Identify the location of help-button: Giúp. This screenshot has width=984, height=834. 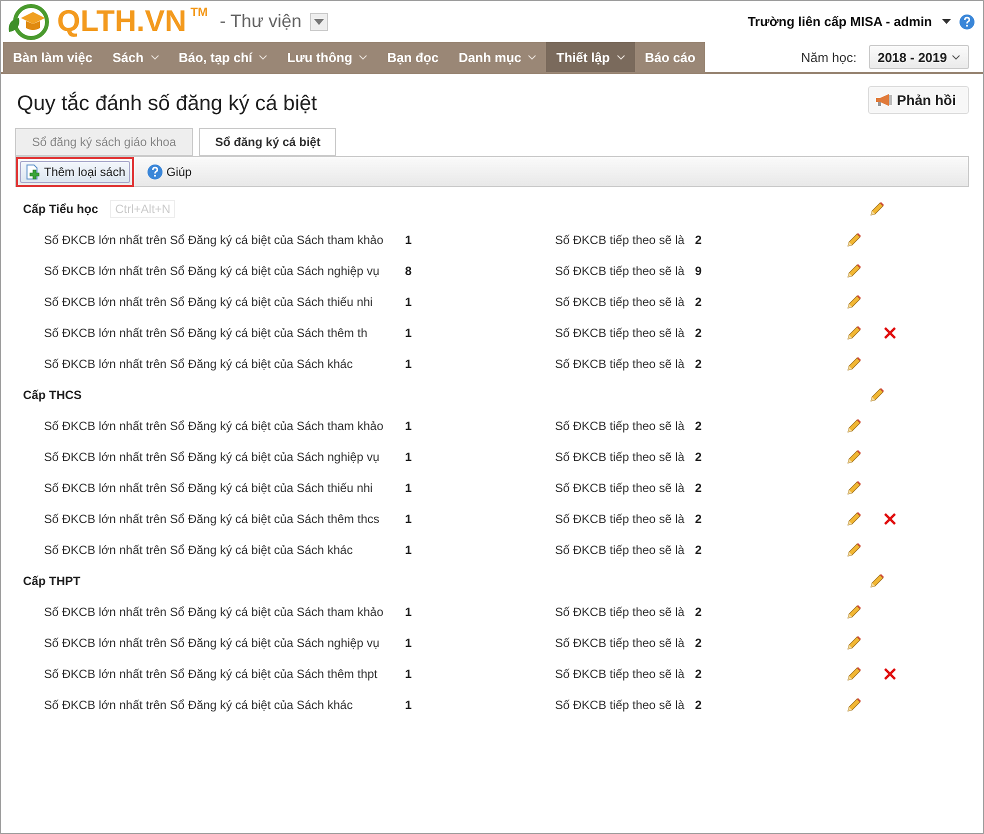
(169, 171).